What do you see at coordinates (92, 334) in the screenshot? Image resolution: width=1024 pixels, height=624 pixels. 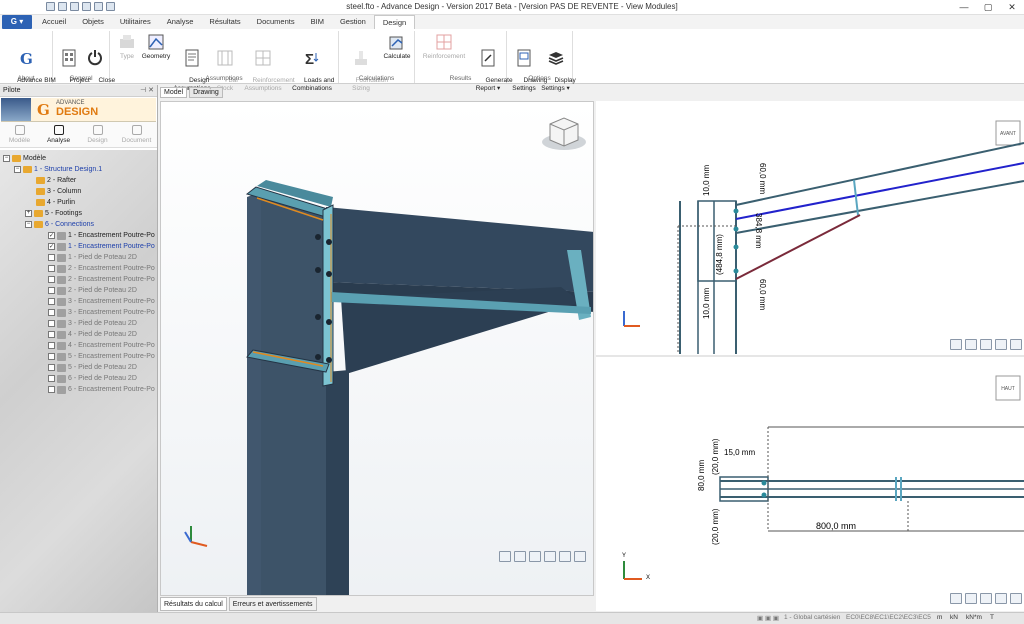 I see `tree-connection-item: 4 - Pied de Poteau 2D` at bounding box center [92, 334].